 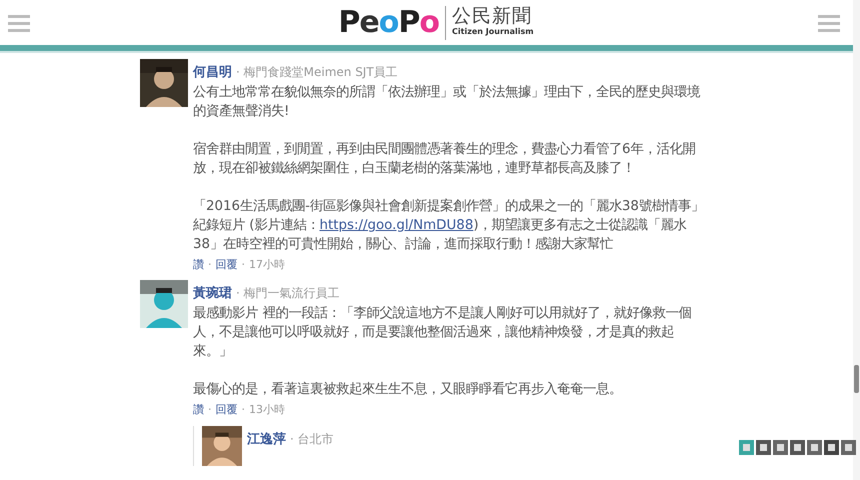 I want to click on logo-subtitle: Citizen Journalism, so click(x=493, y=32).